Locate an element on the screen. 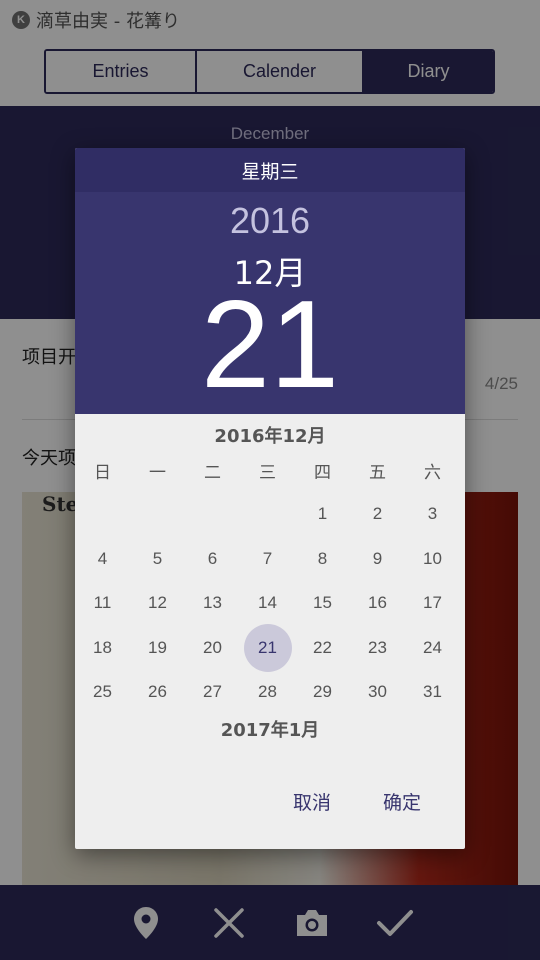 This screenshot has width=540, height=960. calendar-day-label: 8 is located at coordinates (322, 558).